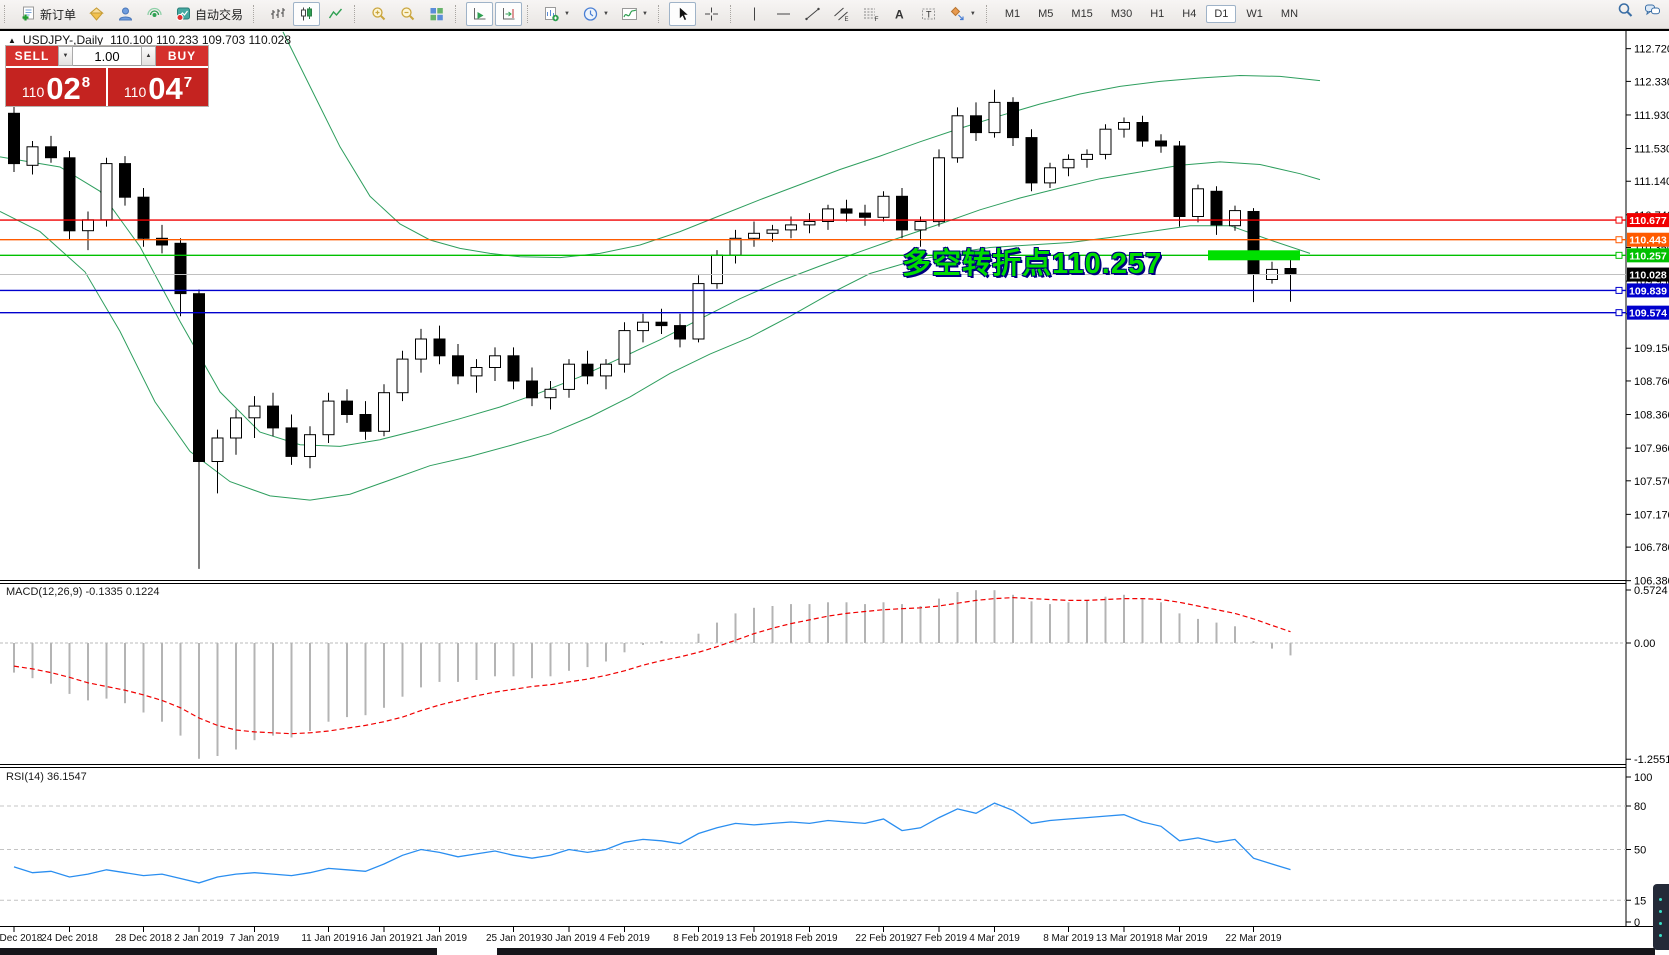 The height and width of the screenshot is (955, 1669). Describe the element at coordinates (812, 14) in the screenshot. I see `trendline-tool` at that location.